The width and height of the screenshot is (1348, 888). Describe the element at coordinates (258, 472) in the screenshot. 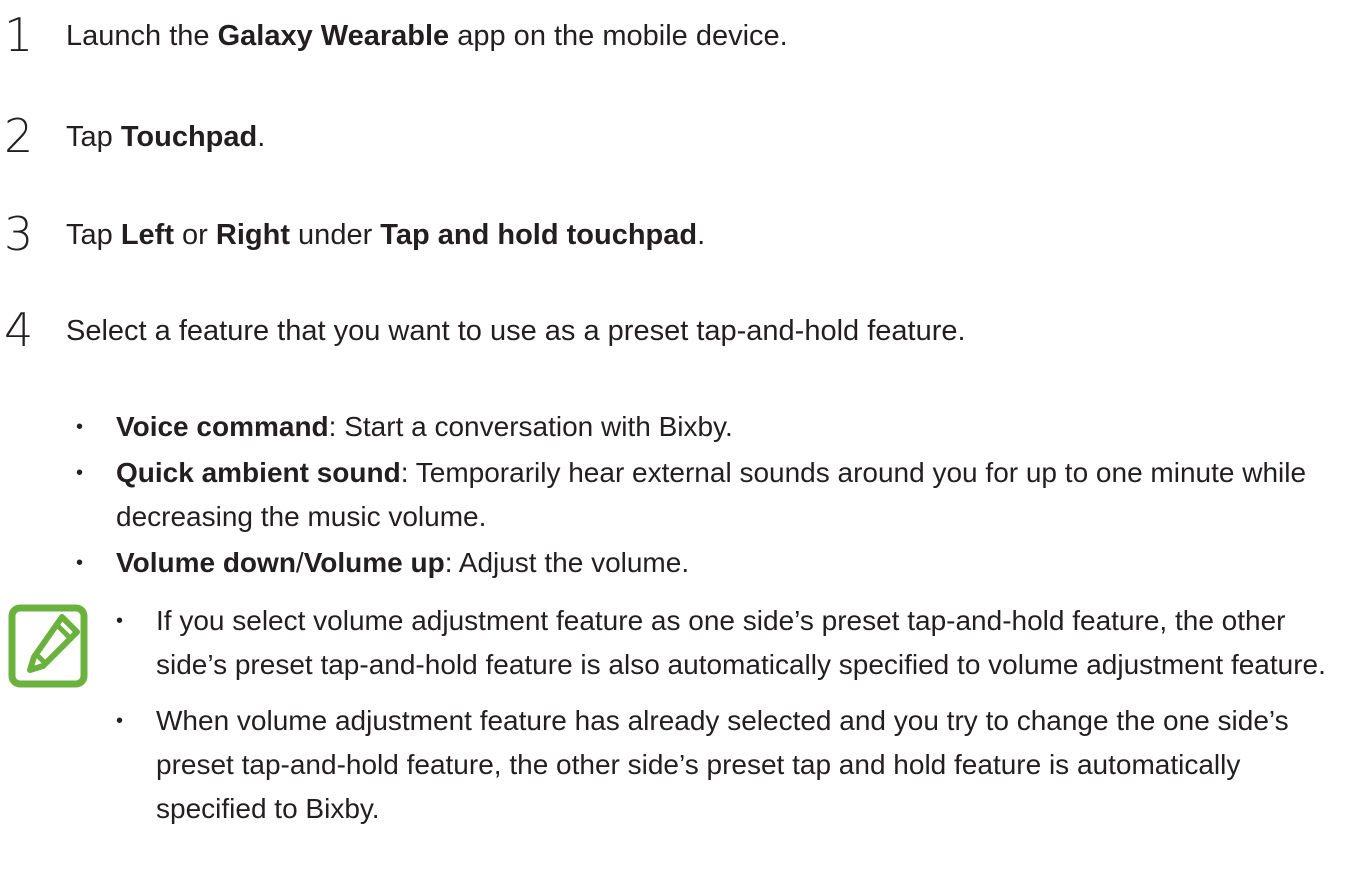

I see `feature-name: Quick ambient sound` at that location.